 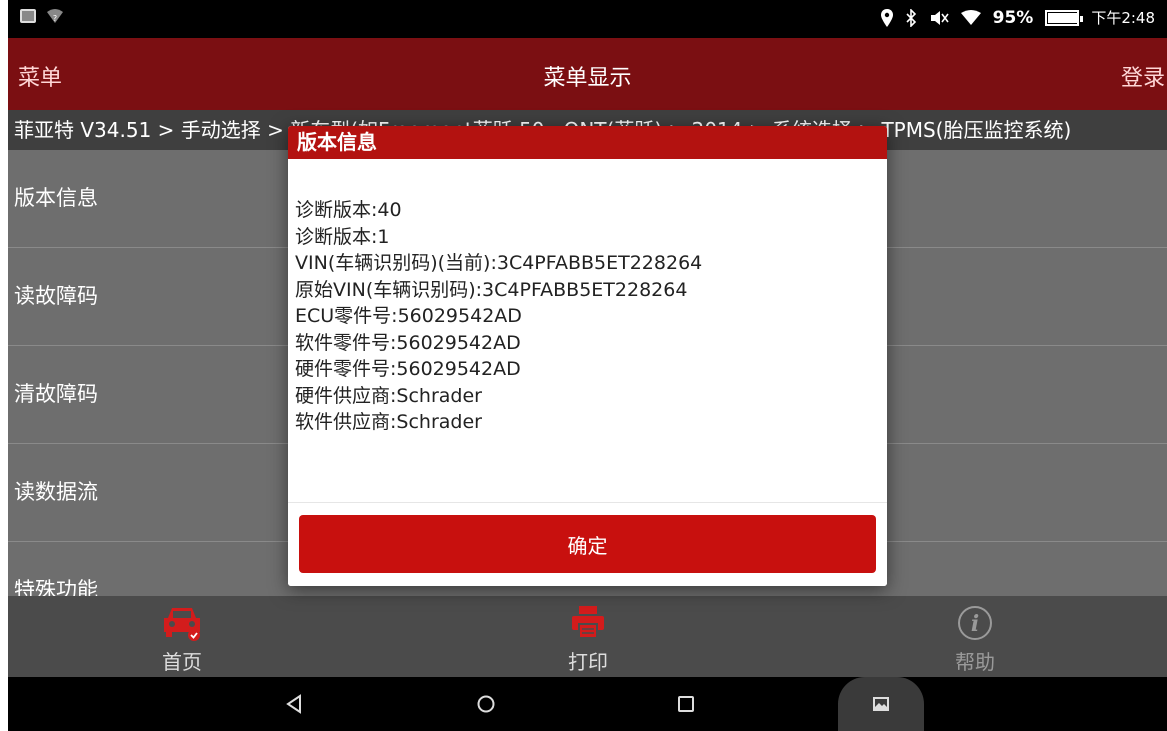 What do you see at coordinates (182, 624) in the screenshot?
I see `car-home-icon` at bounding box center [182, 624].